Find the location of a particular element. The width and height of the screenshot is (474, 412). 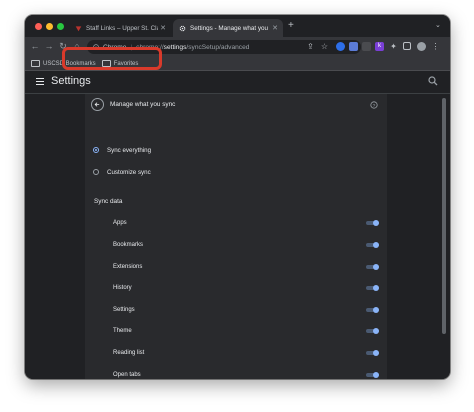

gear-icon is located at coordinates (182, 28).